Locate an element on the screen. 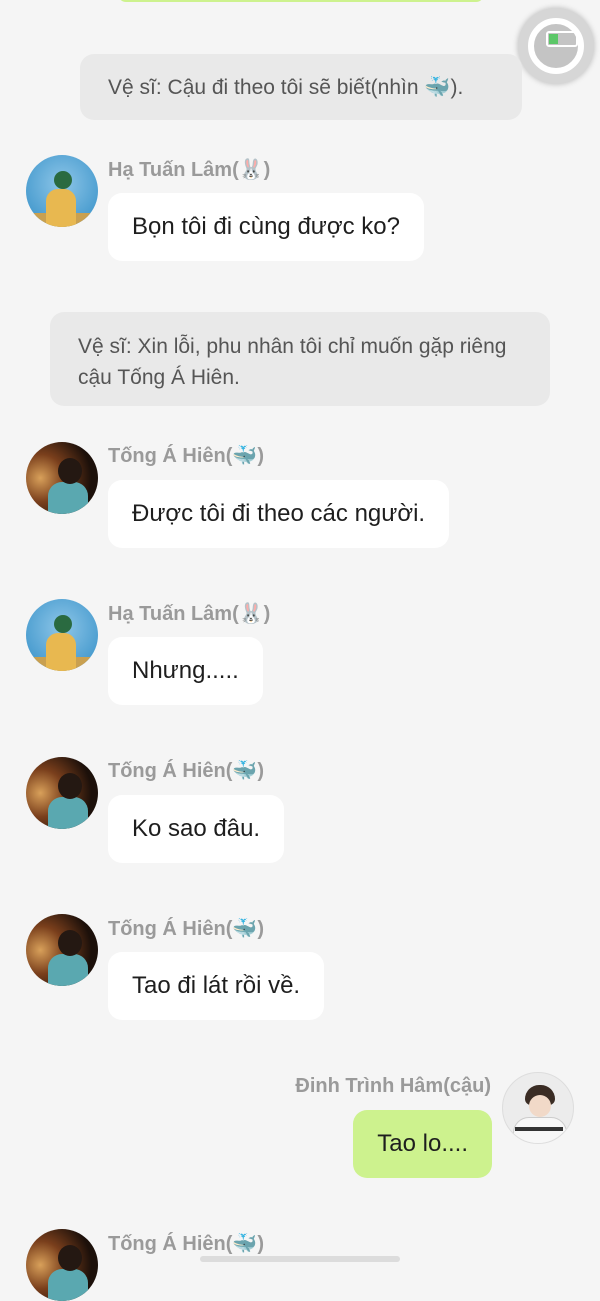 This screenshot has height=1301, width=600. message-bubble: Bọn tôi đi cùng được ko? is located at coordinates (266, 227).